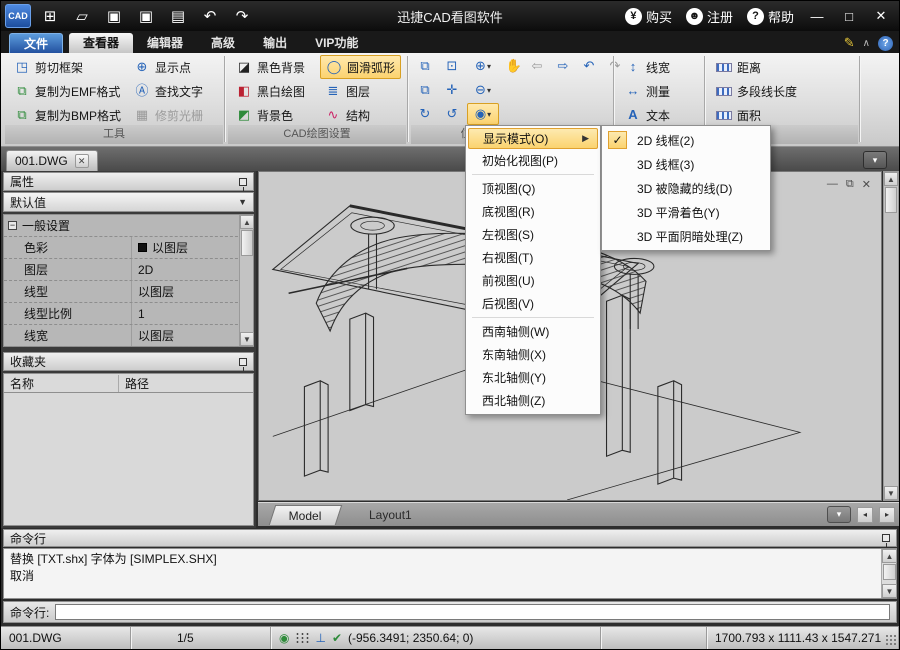  What do you see at coordinates (178, 16) in the screenshot?
I see `print-button: ▤` at bounding box center [178, 16].